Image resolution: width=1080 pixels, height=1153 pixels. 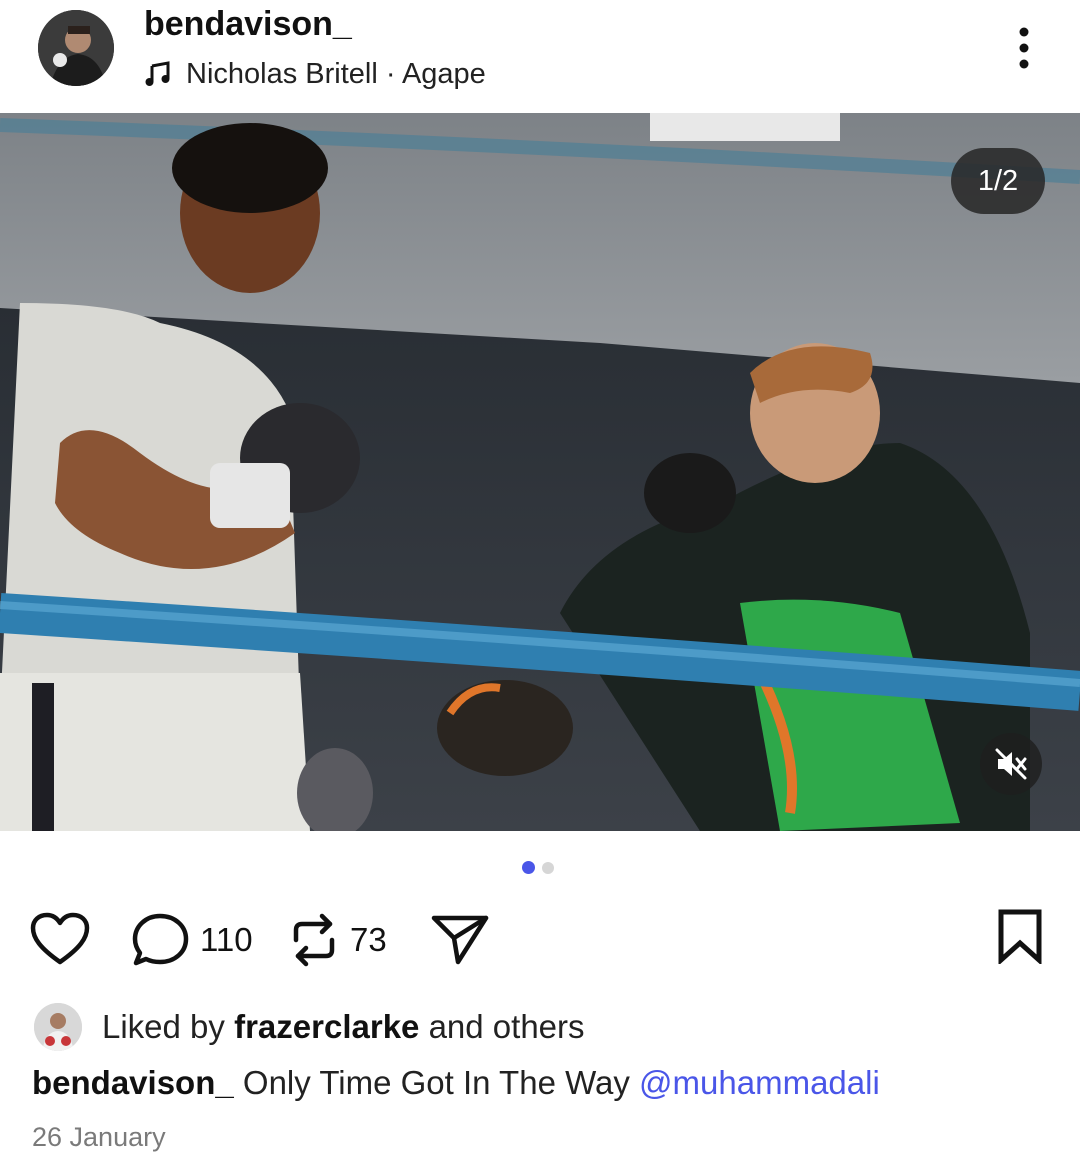 I want to click on reposts-count: 73, so click(x=368, y=939).